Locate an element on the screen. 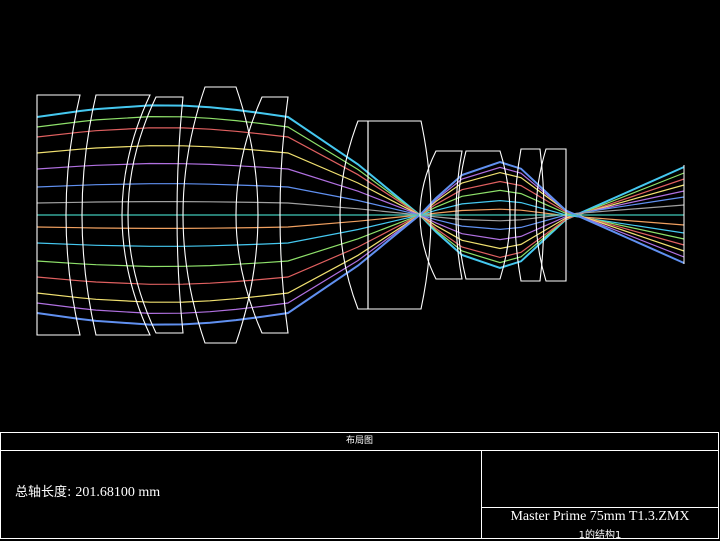 This screenshot has height=541, width=720. config-name: 1的结构1 is located at coordinates (600, 535).